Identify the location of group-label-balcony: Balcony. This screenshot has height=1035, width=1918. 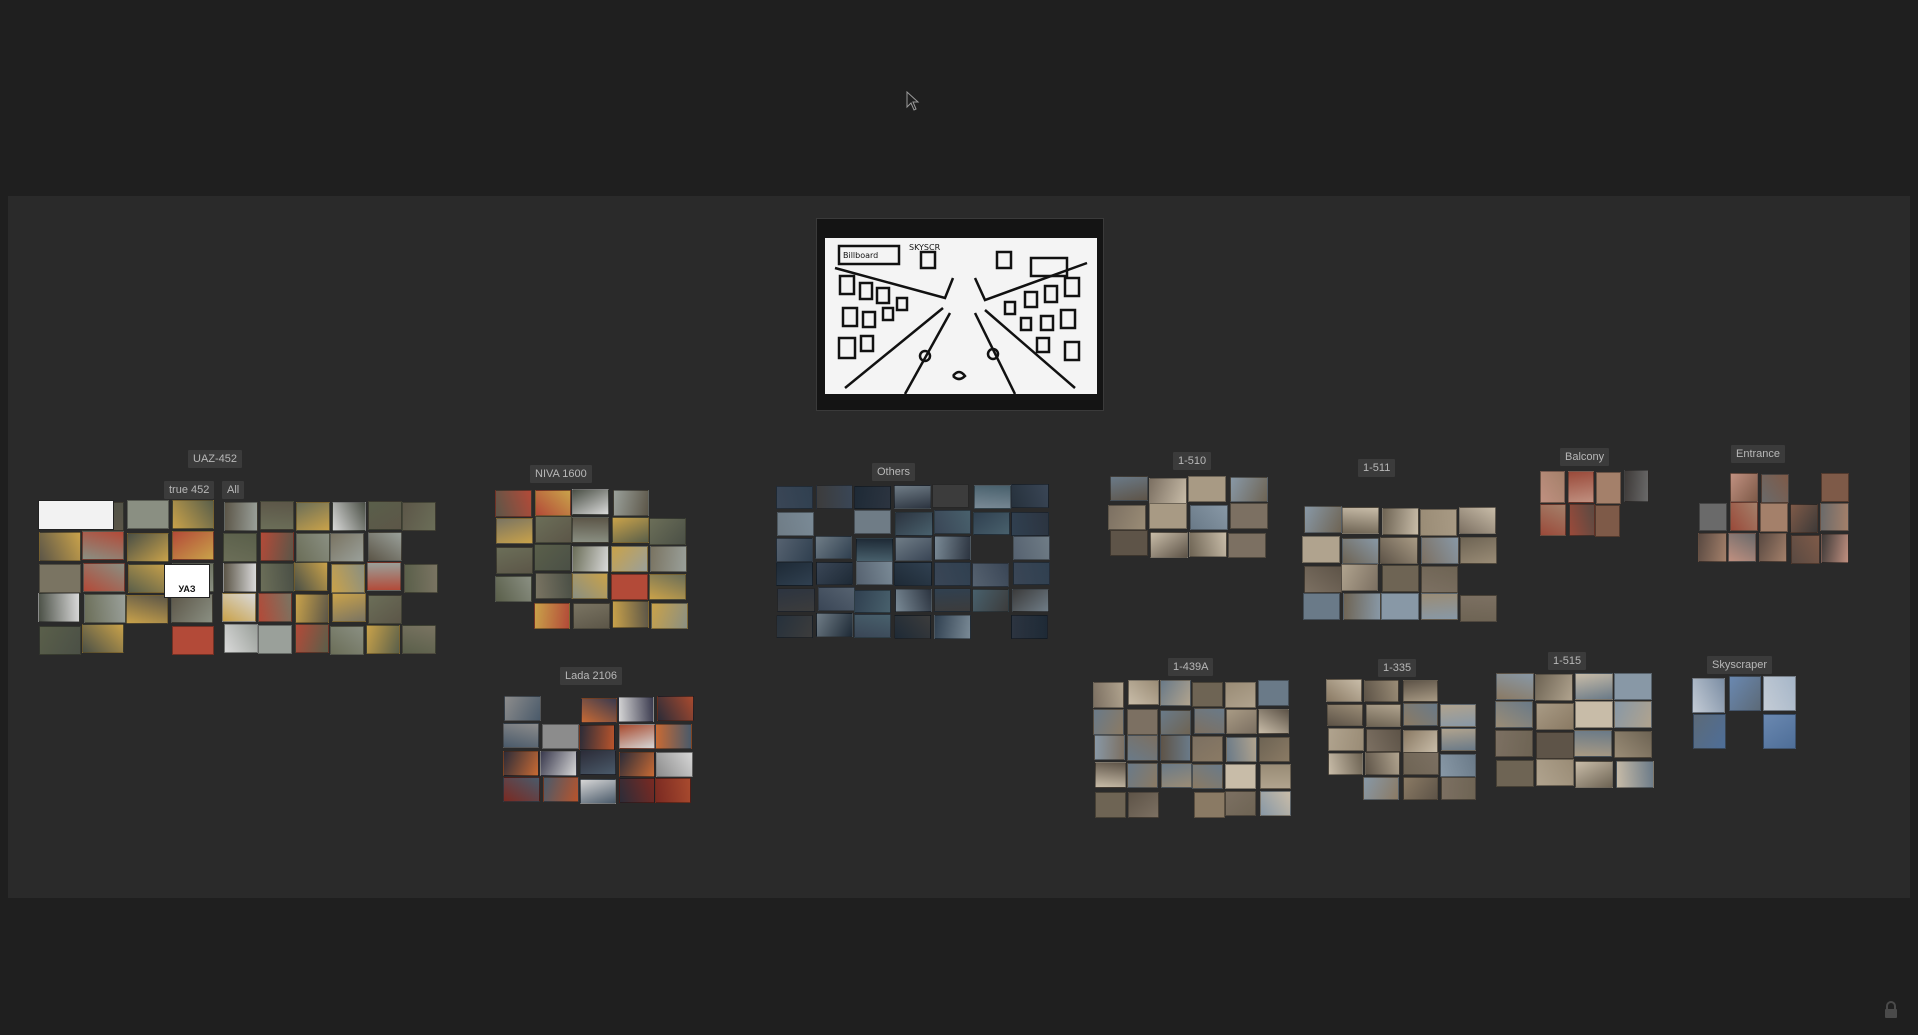
(1585, 457).